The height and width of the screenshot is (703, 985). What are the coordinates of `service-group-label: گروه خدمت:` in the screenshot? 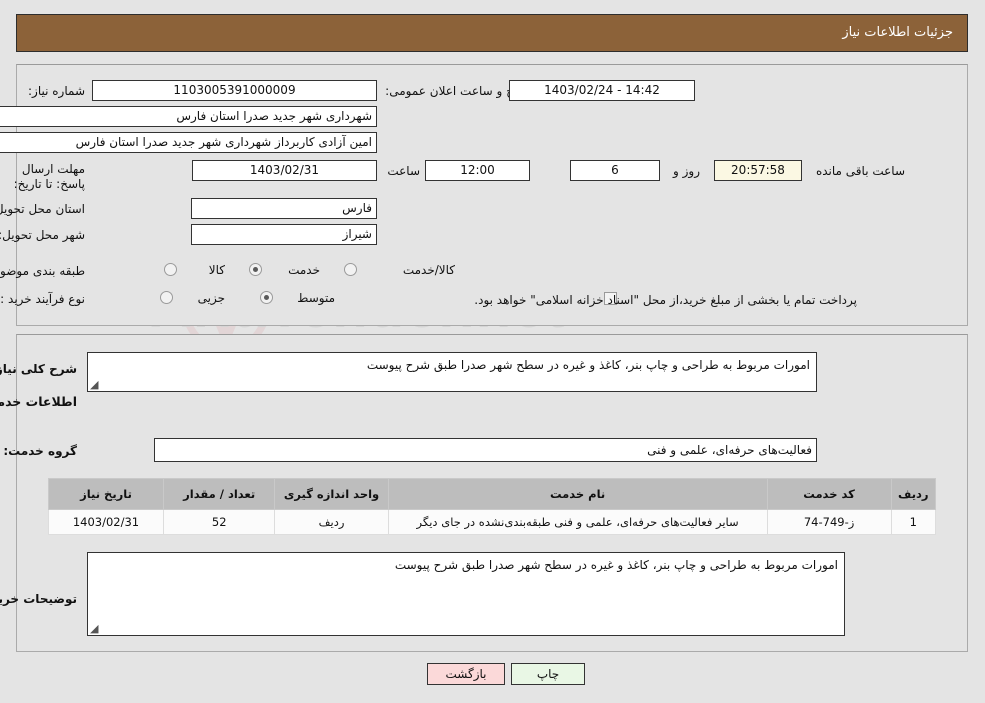 It's located at (40, 451).